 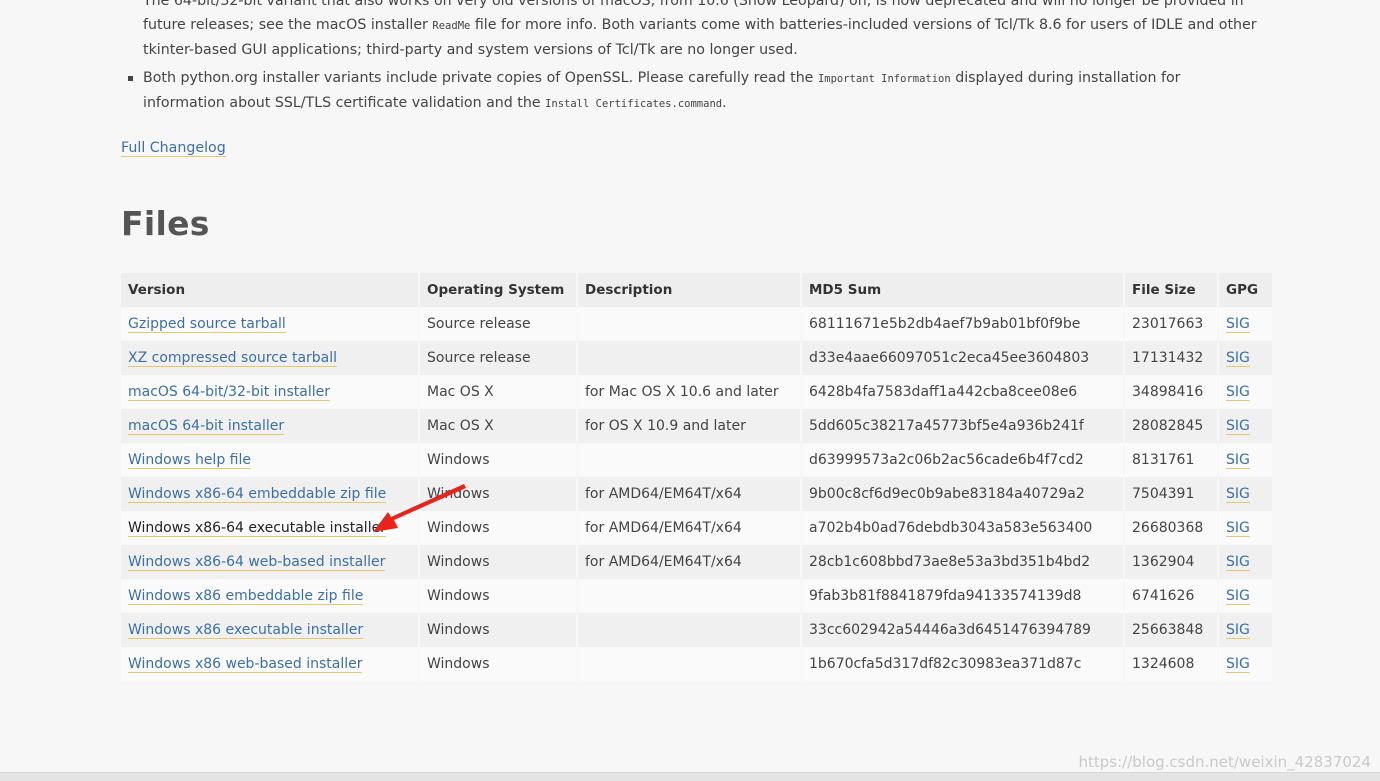 What do you see at coordinates (724, 103) in the screenshot?
I see `notes-text: .` at bounding box center [724, 103].